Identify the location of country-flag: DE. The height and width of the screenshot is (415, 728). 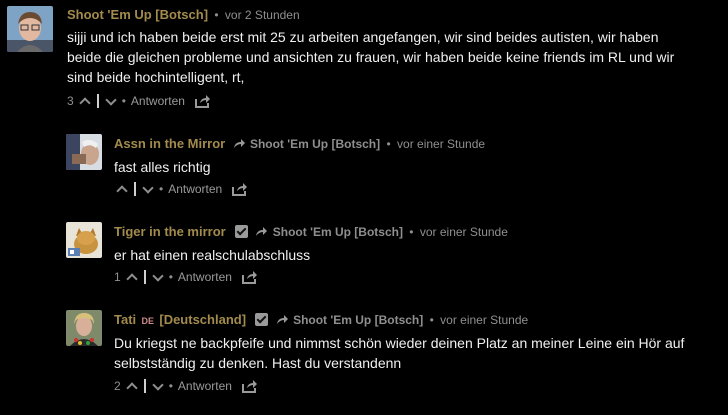
(148, 321).